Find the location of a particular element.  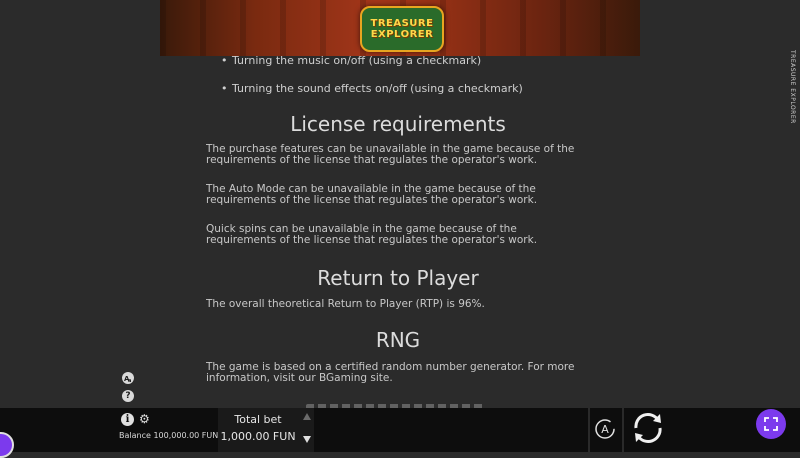

game-logo: TREASURE EXPLORER is located at coordinates (402, 29).